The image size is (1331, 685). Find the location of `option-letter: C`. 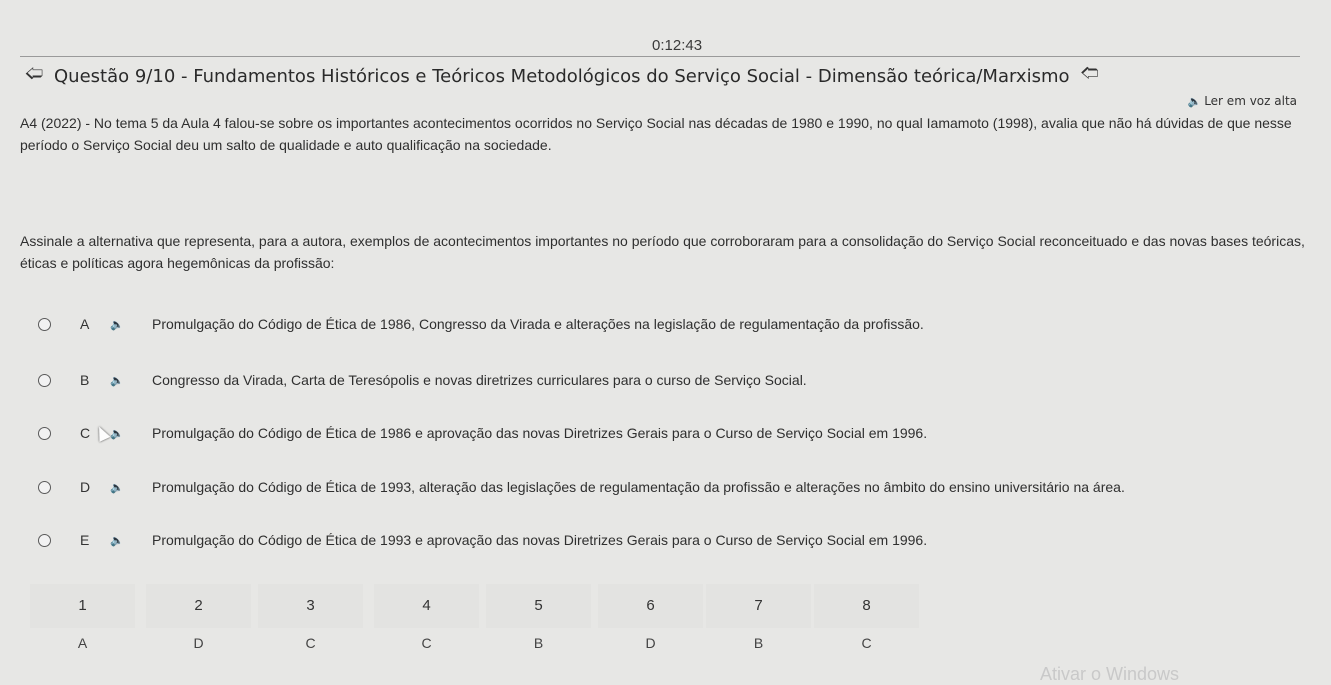

option-letter: C is located at coordinates (85, 433).